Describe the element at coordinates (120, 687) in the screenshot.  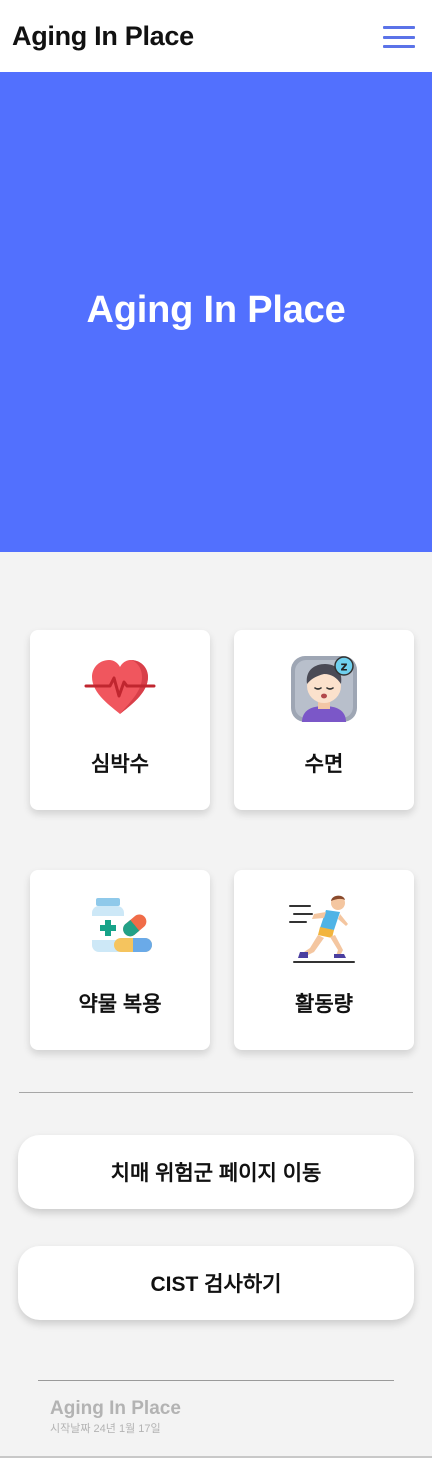
I see `heartbeat-icon` at that location.